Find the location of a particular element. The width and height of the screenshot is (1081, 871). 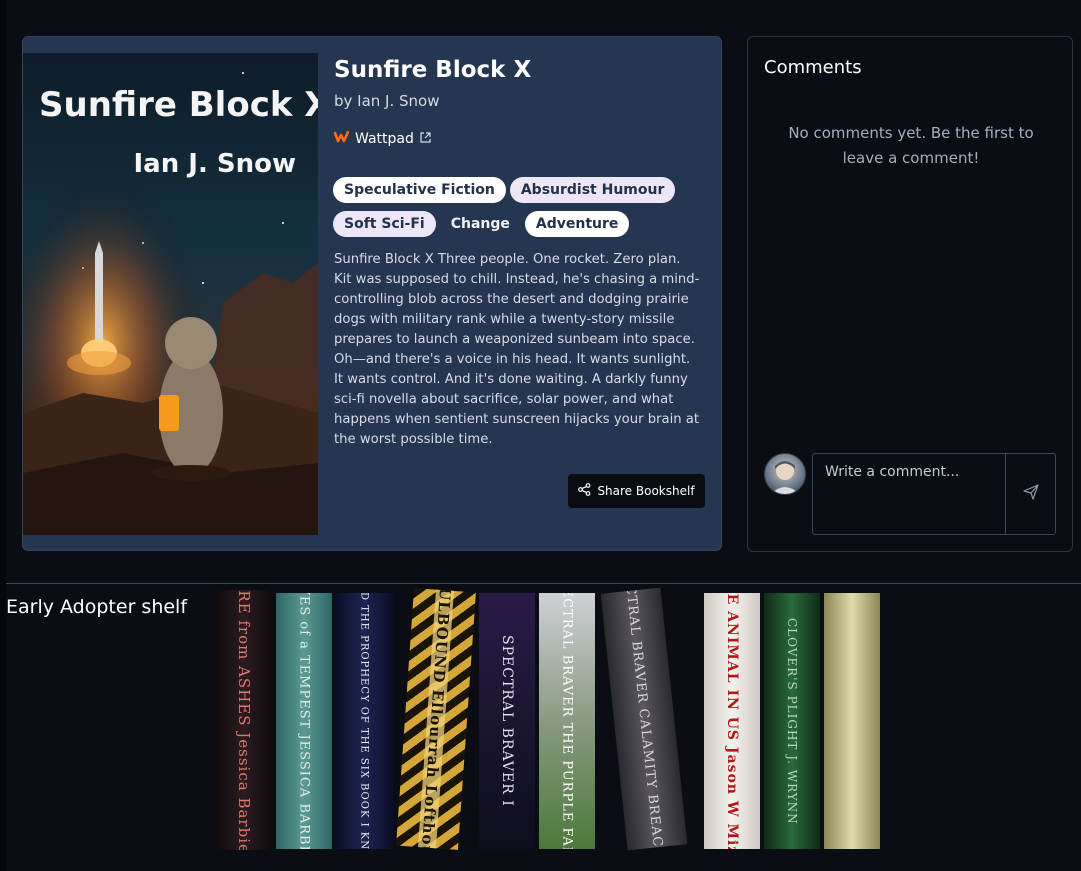

cover-author: Ian J. Snow is located at coordinates (215, 164).